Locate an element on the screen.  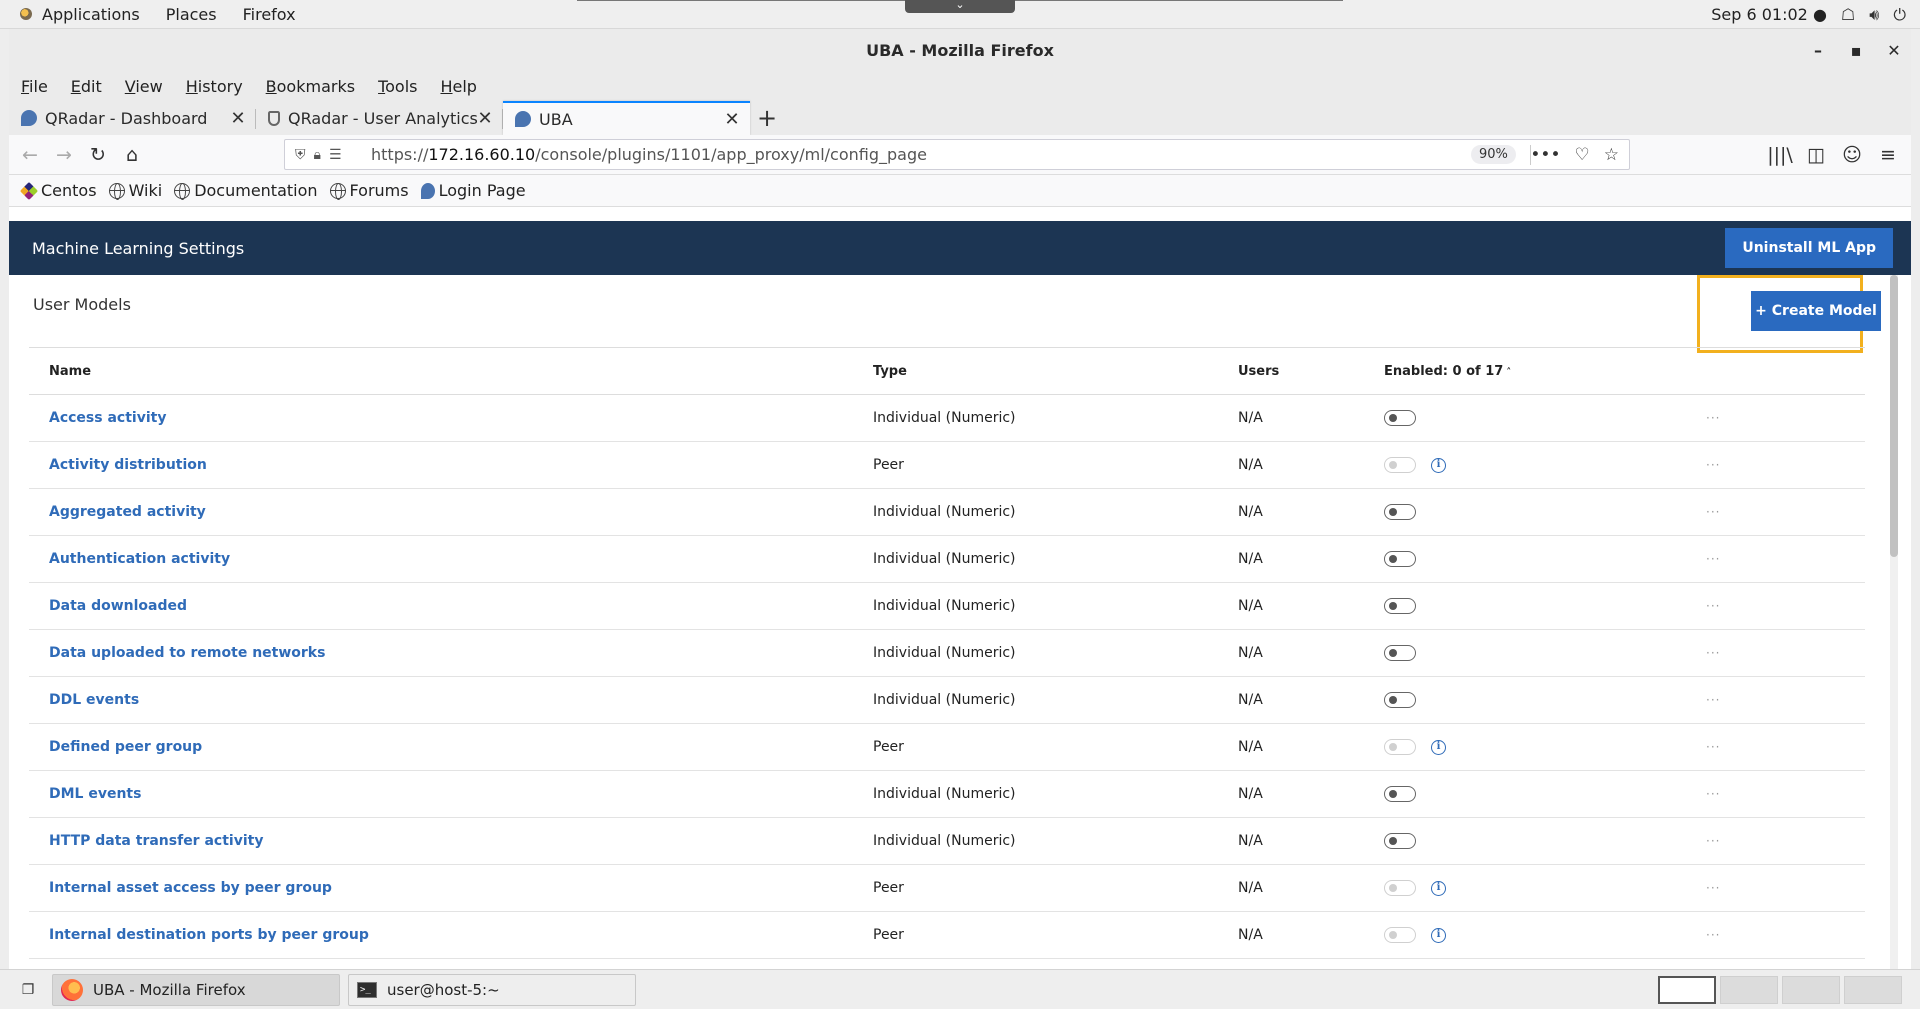
zoom-level: 90% is located at coordinates (1493, 154).